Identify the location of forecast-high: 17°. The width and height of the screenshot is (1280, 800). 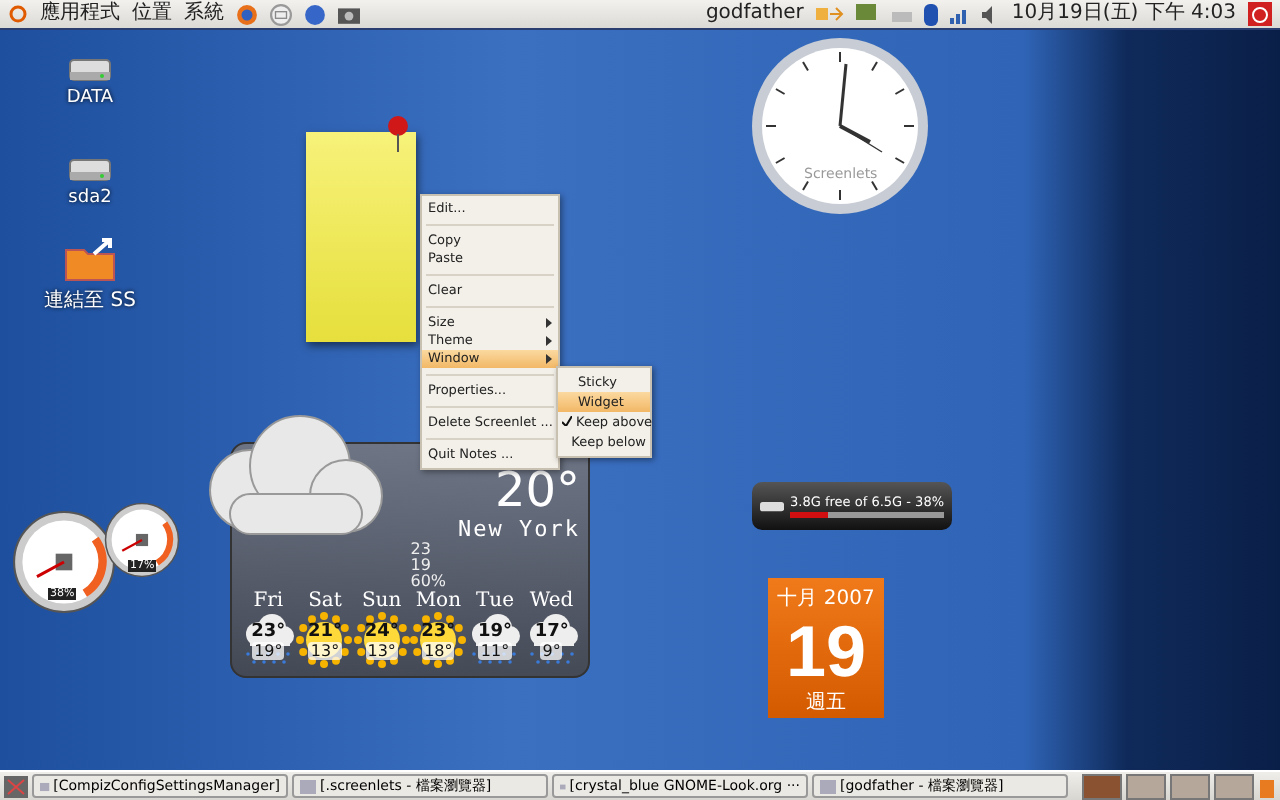
(551, 631).